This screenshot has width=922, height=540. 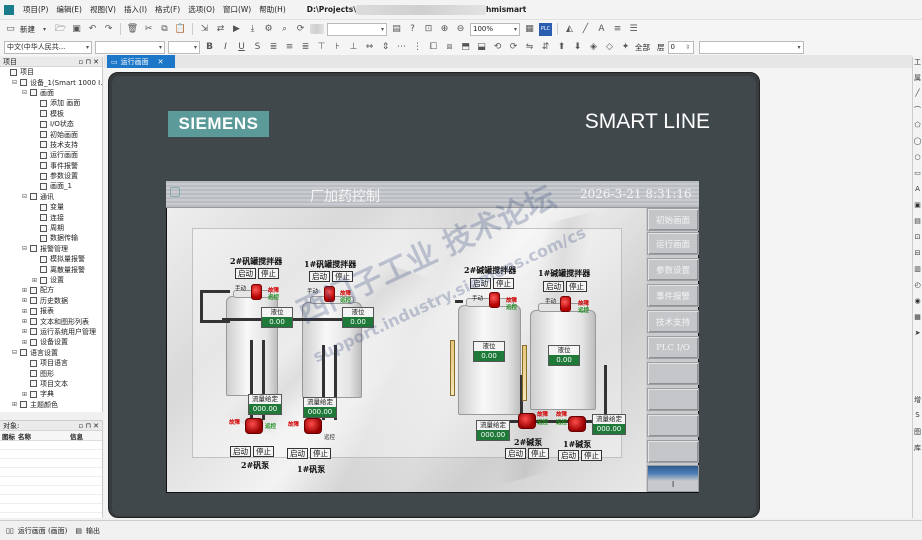 What do you see at coordinates (51, 238) in the screenshot?
I see `tree-item: 数据传输` at bounding box center [51, 238].